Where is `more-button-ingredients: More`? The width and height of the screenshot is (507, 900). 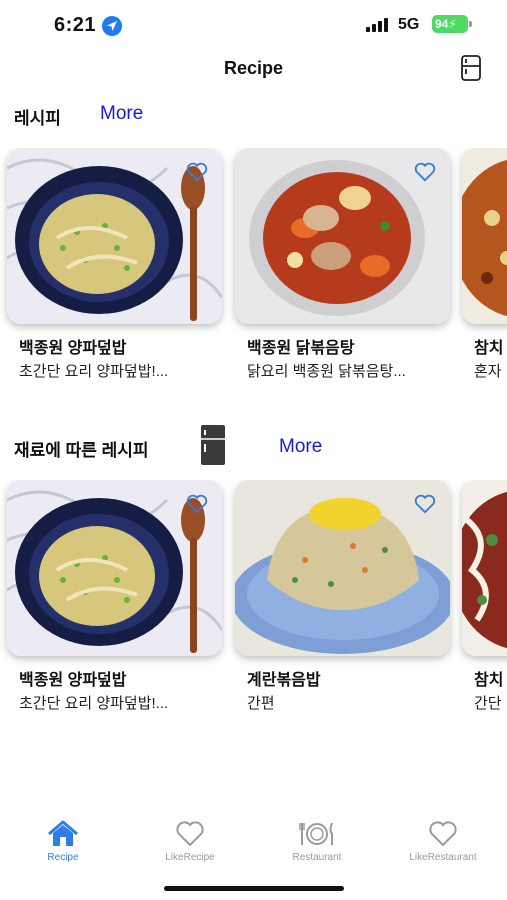
more-button-ingredients: More is located at coordinates (300, 447).